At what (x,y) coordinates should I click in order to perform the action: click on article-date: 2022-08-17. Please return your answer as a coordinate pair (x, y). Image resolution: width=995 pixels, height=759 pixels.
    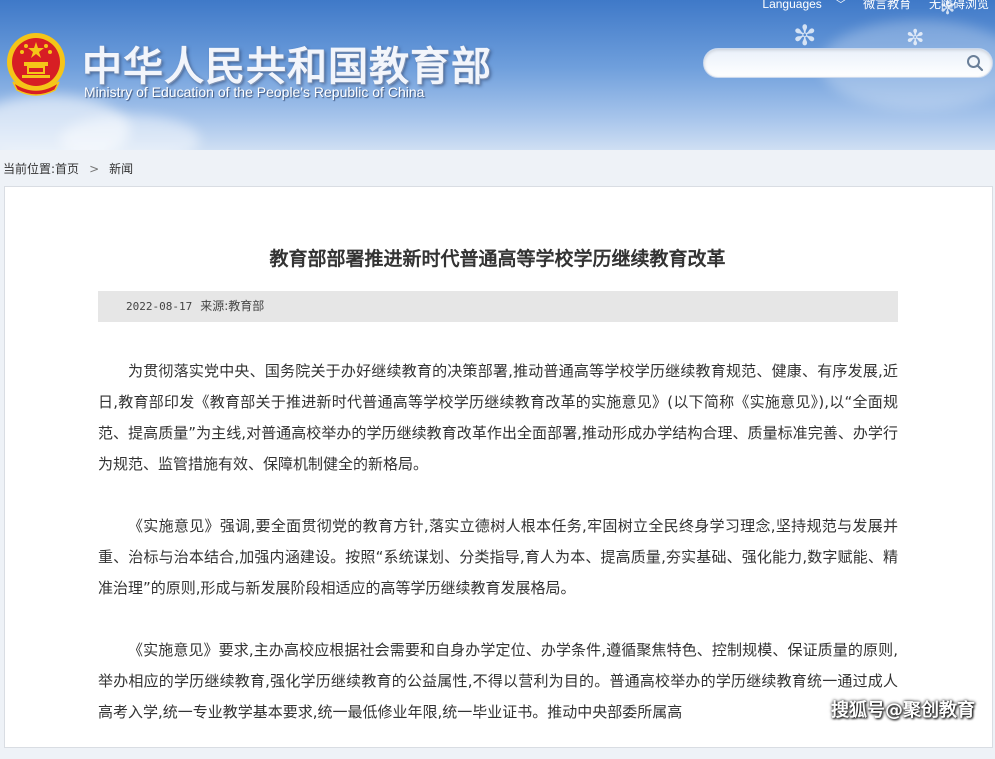
    Looking at the image, I should click on (159, 306).